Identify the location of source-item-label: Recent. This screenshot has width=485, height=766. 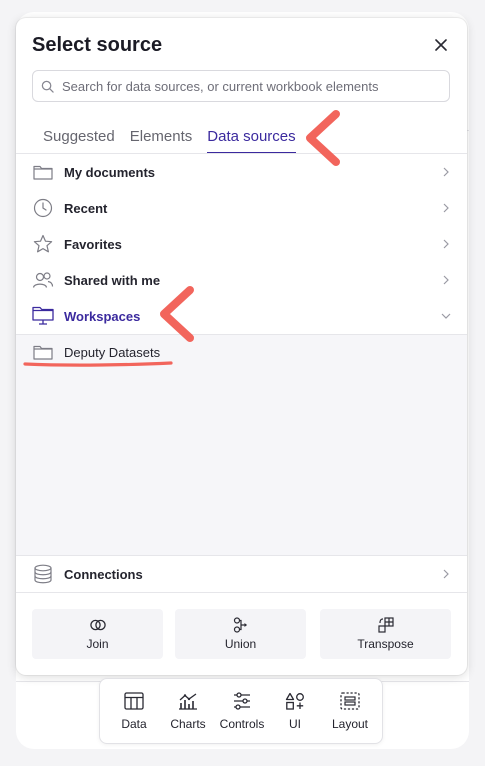
(86, 208).